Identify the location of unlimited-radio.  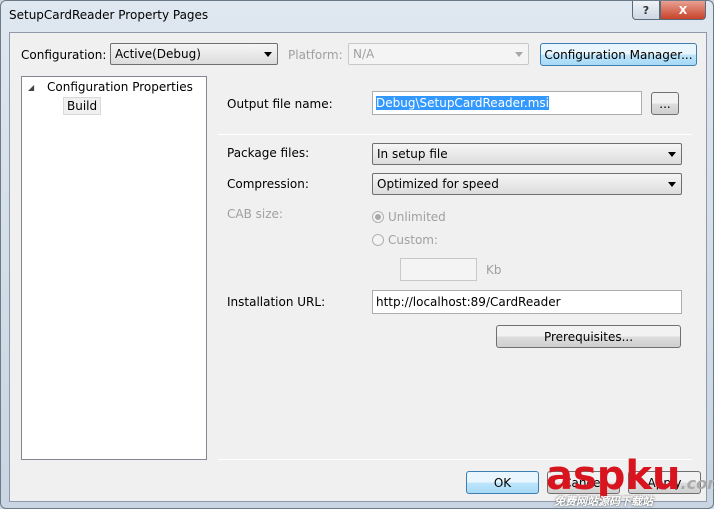
(378, 217).